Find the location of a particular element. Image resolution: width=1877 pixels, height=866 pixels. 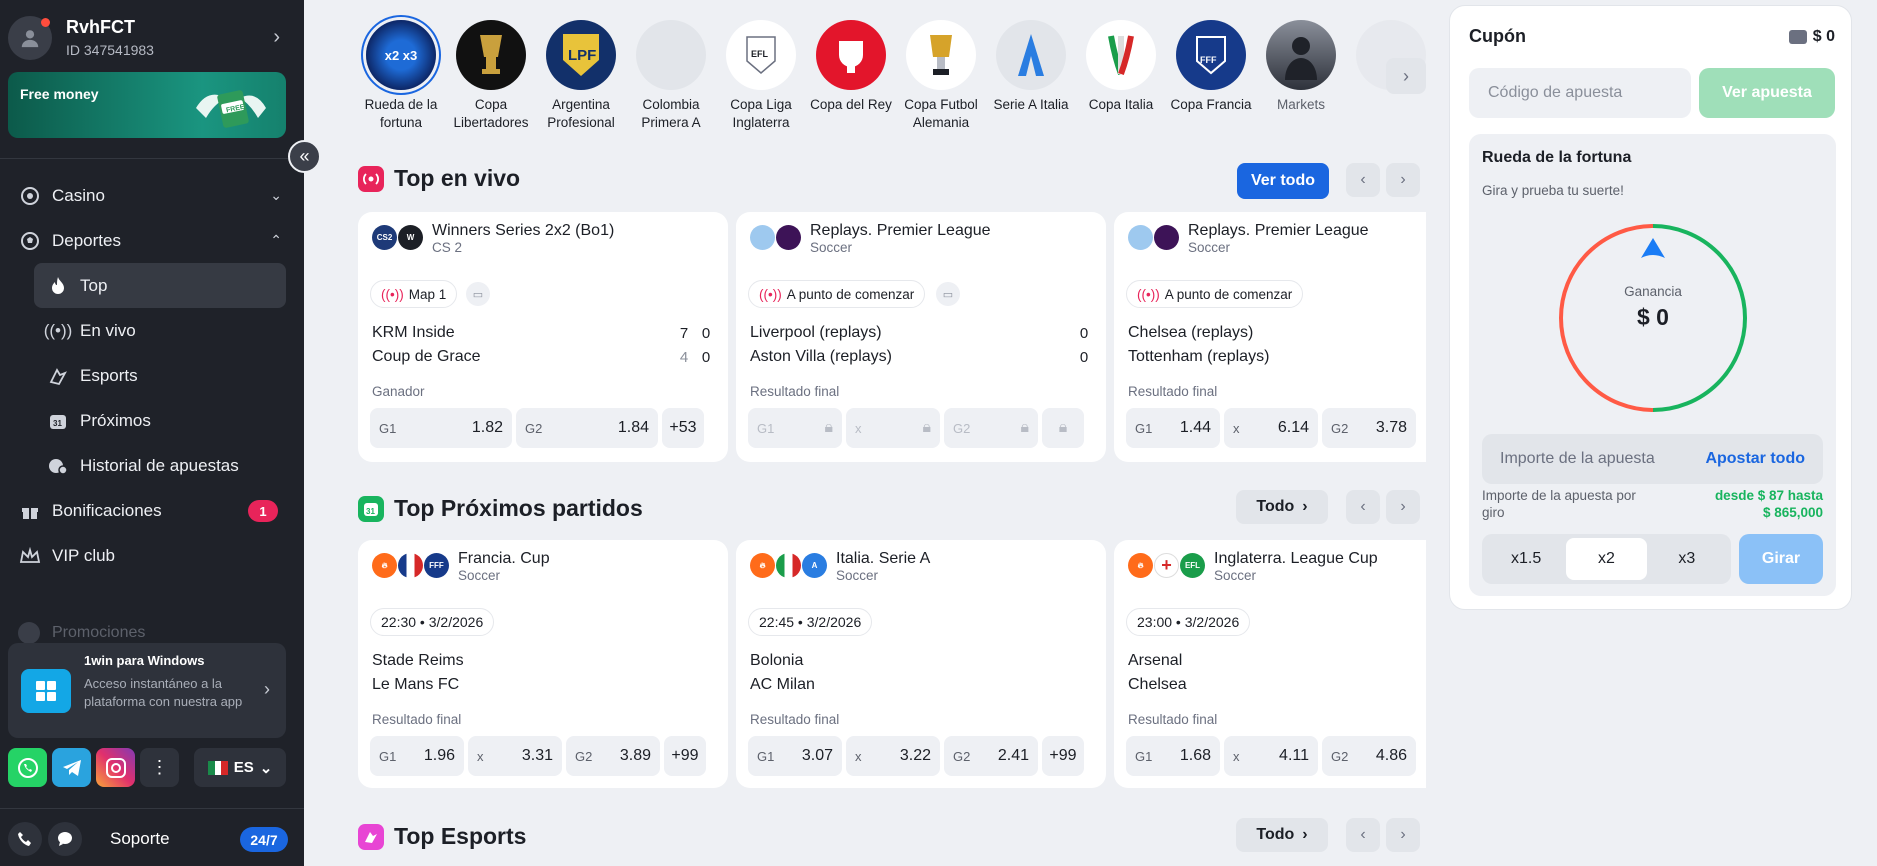

sidebar-item-historial: Historial de apuestas is located at coordinates (160, 465).